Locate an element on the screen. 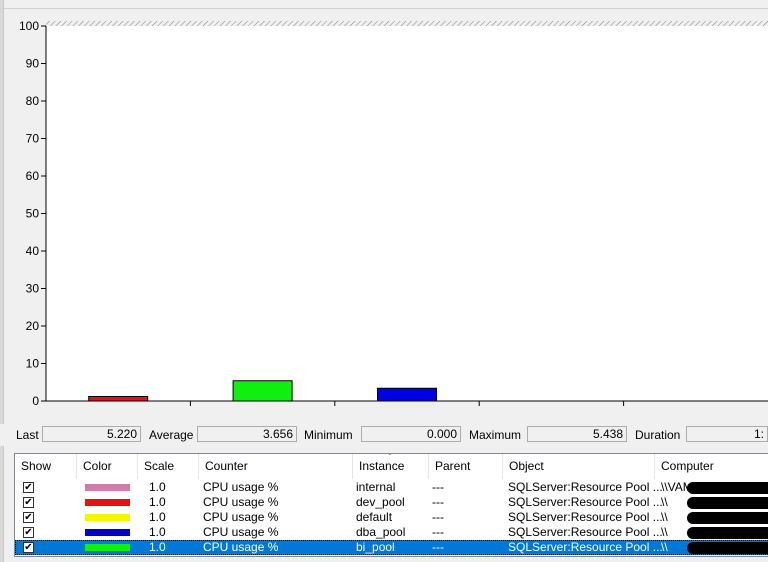 Image resolution: width=768 pixels, height=562 pixels. average-value: 3.656 is located at coordinates (247, 434).